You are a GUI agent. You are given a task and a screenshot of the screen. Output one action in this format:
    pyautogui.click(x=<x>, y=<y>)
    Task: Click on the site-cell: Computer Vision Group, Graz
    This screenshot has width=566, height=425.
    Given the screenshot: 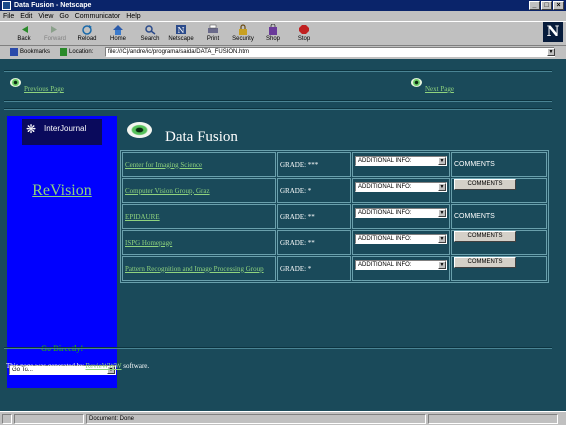 What is the action you would take?
    pyautogui.click(x=199, y=190)
    